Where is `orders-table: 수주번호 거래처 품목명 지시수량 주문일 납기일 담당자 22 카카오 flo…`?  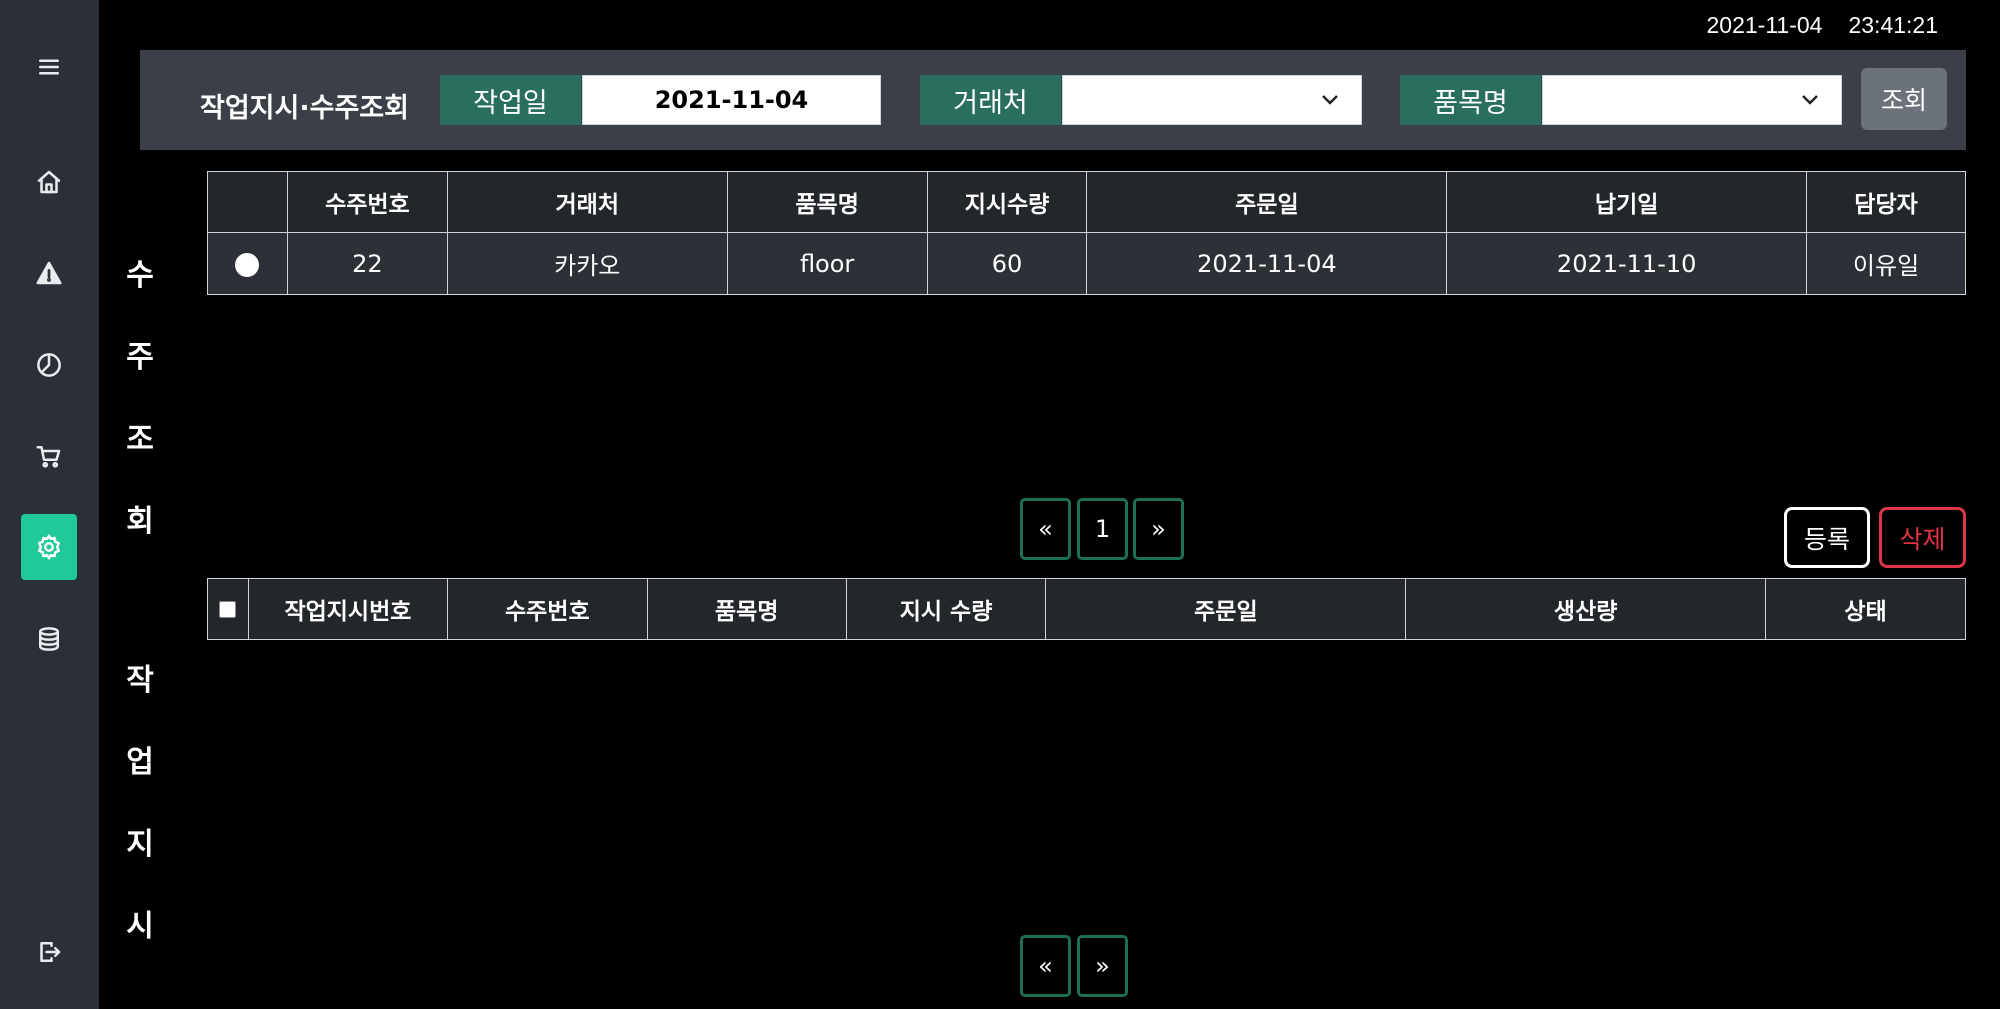
orders-table: 수주번호 거래처 품목명 지시수량 주문일 납기일 담당자 22 카카오 flo… is located at coordinates (1086, 233).